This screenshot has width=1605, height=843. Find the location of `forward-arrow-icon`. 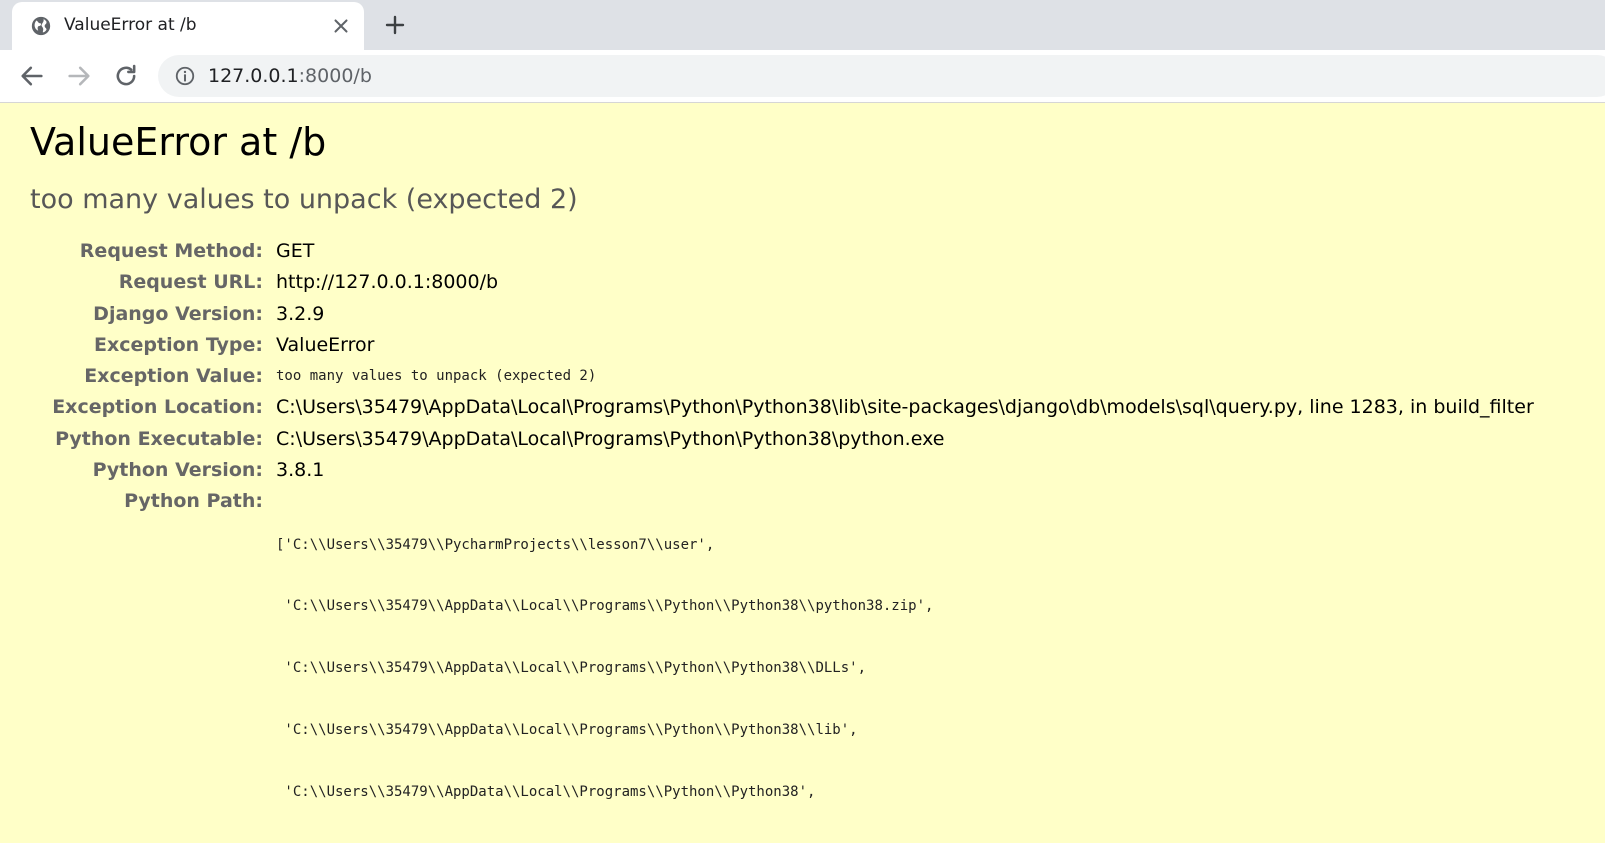

forward-arrow-icon is located at coordinates (79, 76).